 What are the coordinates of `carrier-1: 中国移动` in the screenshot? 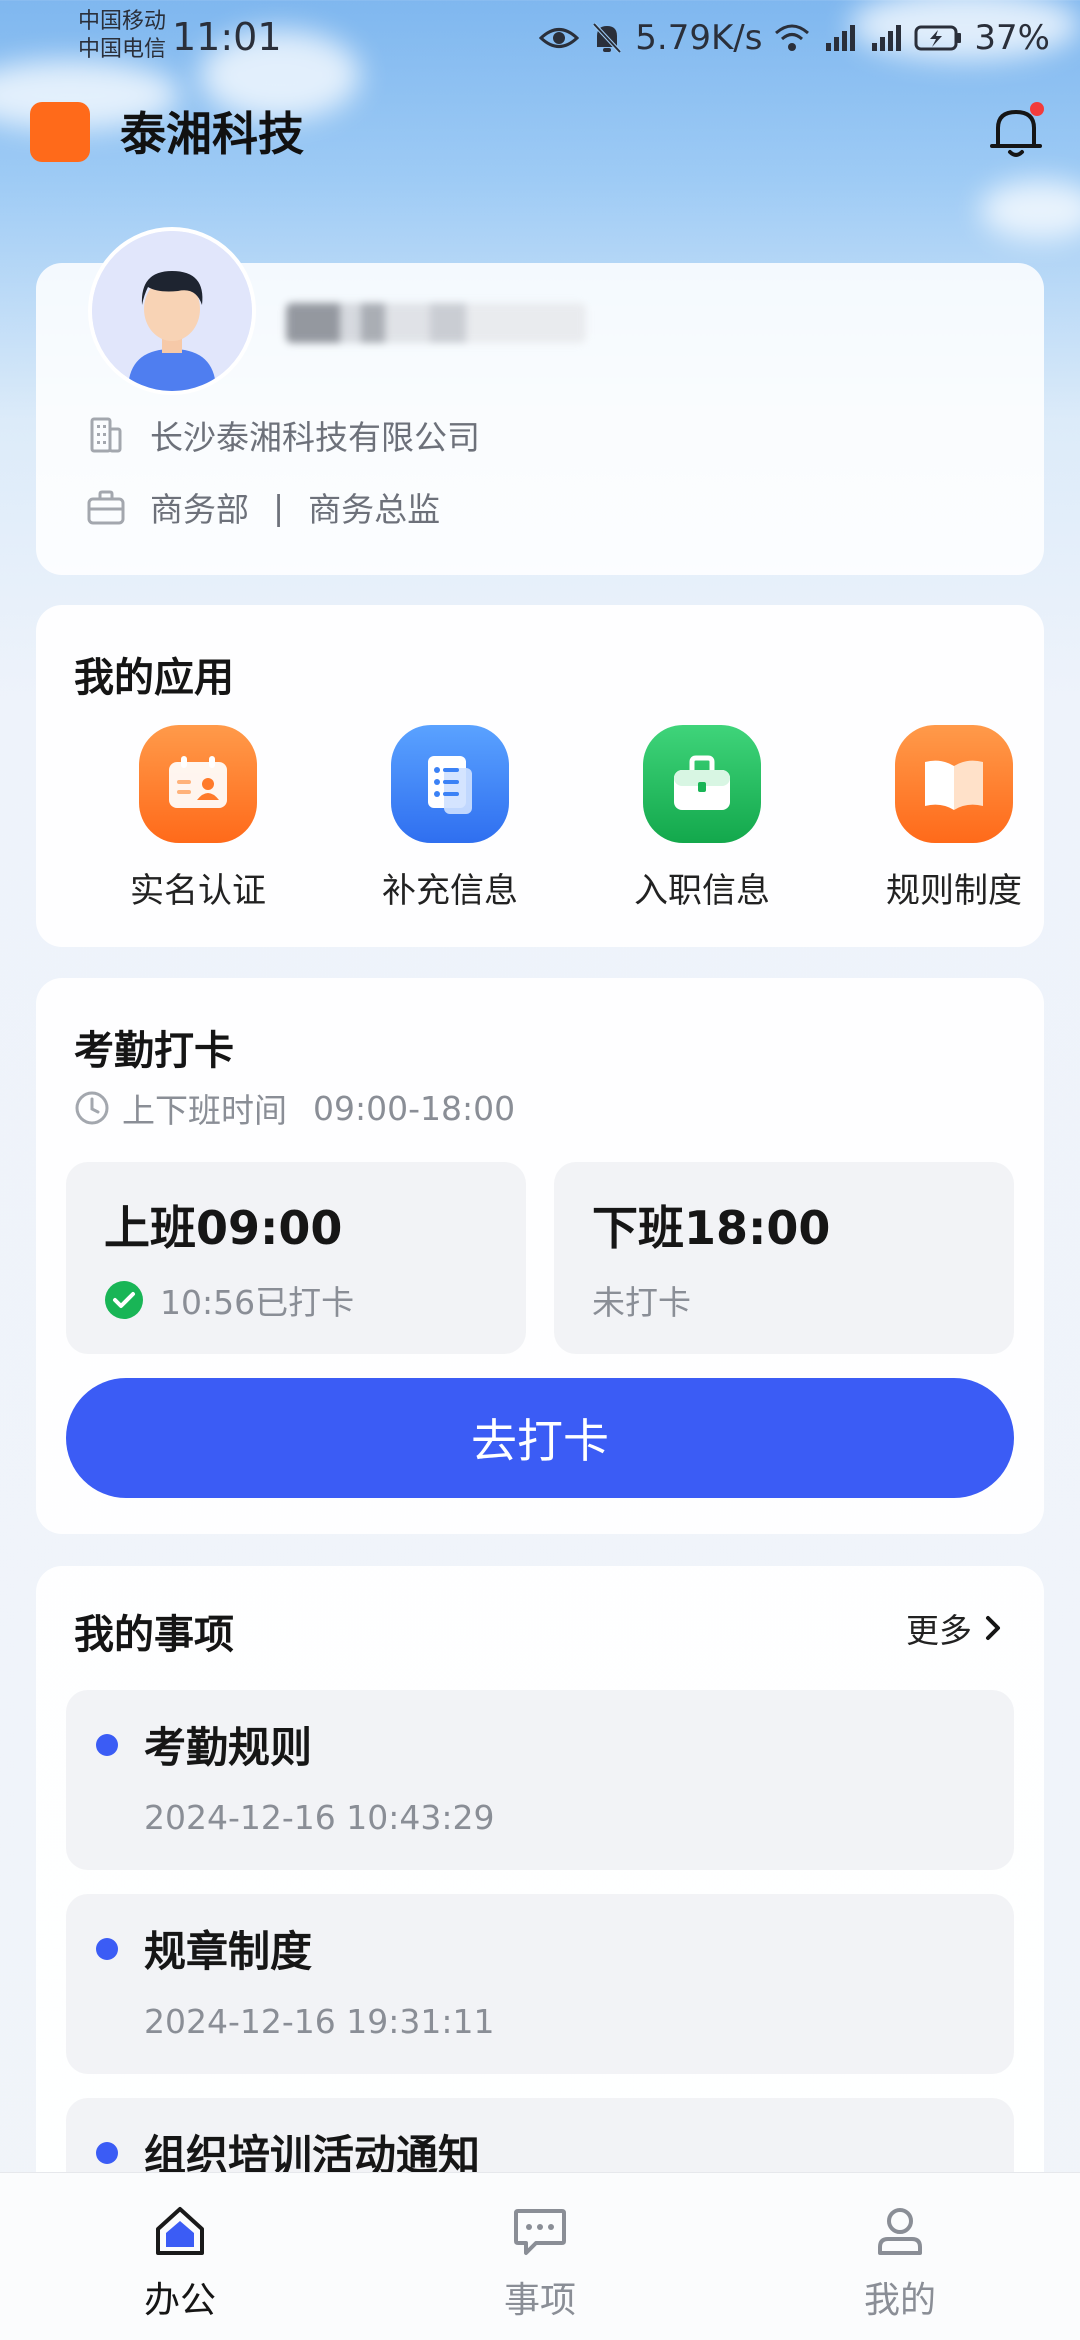 It's located at (122, 21).